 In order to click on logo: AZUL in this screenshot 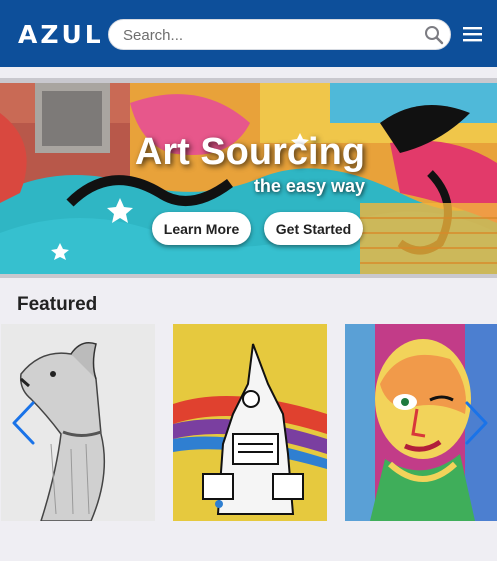, I will do `click(61, 34)`.